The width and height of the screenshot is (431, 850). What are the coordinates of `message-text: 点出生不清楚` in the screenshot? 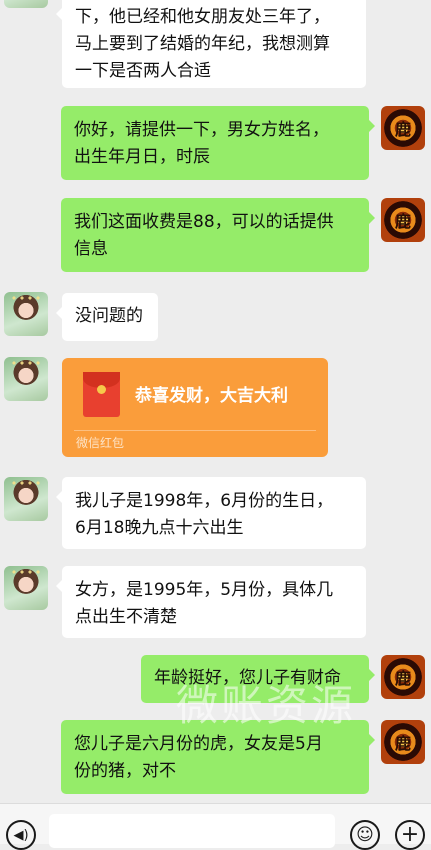 It's located at (126, 617).